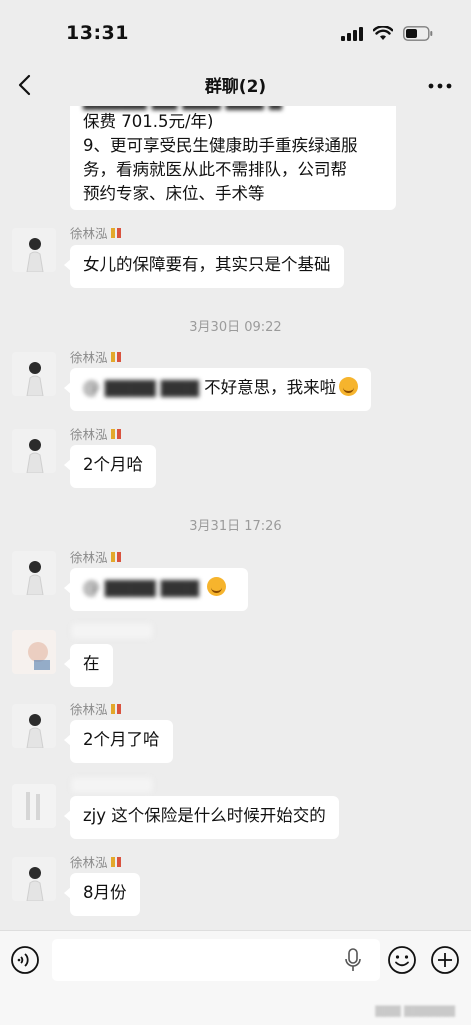 This screenshot has height=1025, width=471. Describe the element at coordinates (383, 33) in the screenshot. I see `wifi-icon` at that location.